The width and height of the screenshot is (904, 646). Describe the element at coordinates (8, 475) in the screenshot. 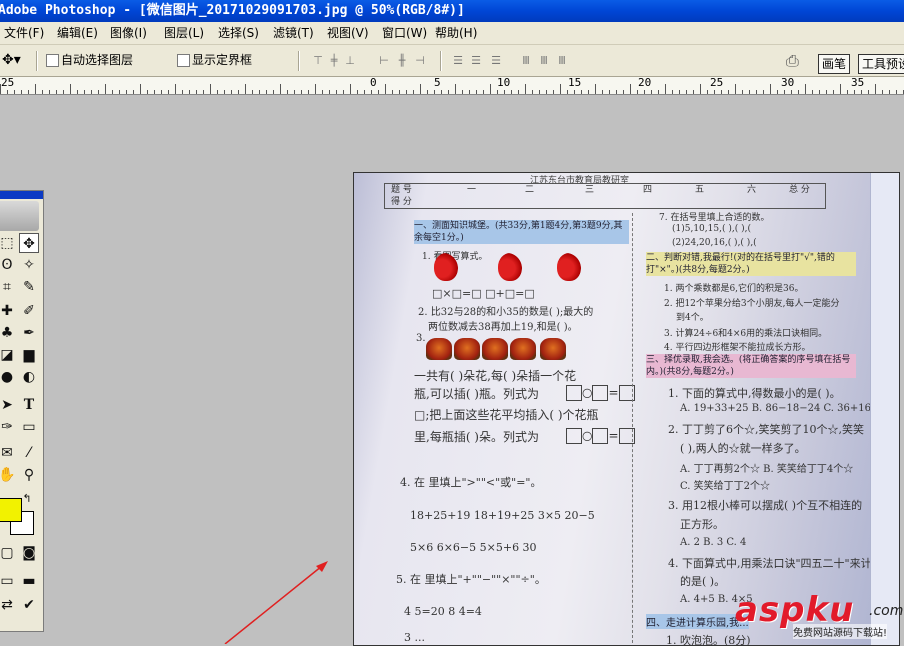

I see `hand-tool-icon: ✋` at that location.